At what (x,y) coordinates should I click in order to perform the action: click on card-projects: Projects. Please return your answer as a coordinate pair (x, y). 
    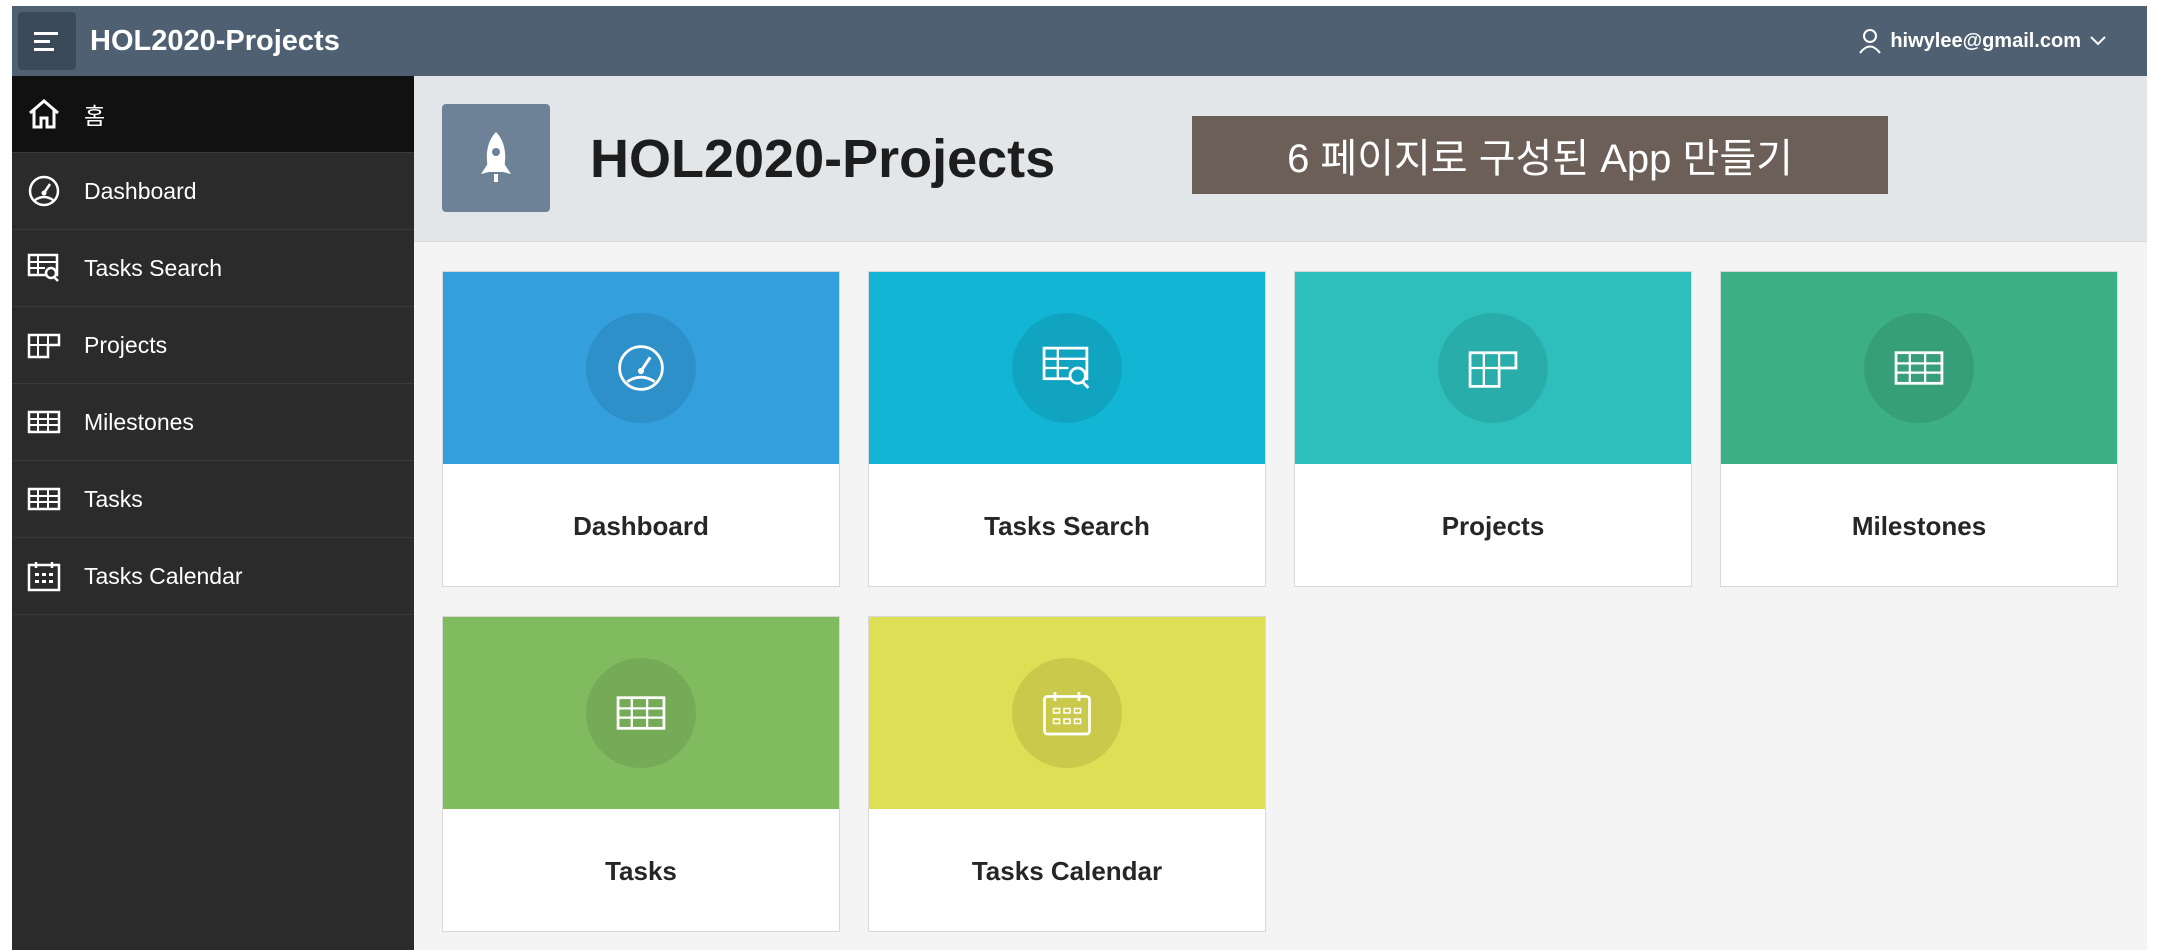
    Looking at the image, I should click on (1493, 429).